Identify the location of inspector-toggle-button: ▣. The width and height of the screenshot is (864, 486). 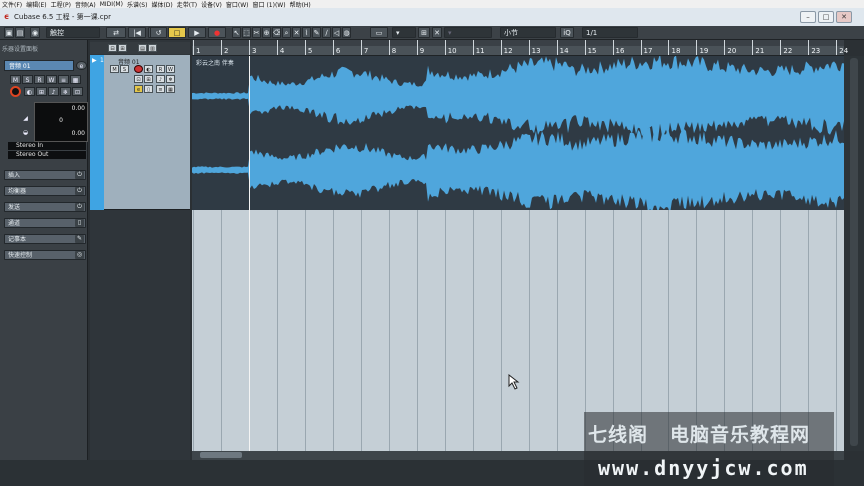
(9, 32).